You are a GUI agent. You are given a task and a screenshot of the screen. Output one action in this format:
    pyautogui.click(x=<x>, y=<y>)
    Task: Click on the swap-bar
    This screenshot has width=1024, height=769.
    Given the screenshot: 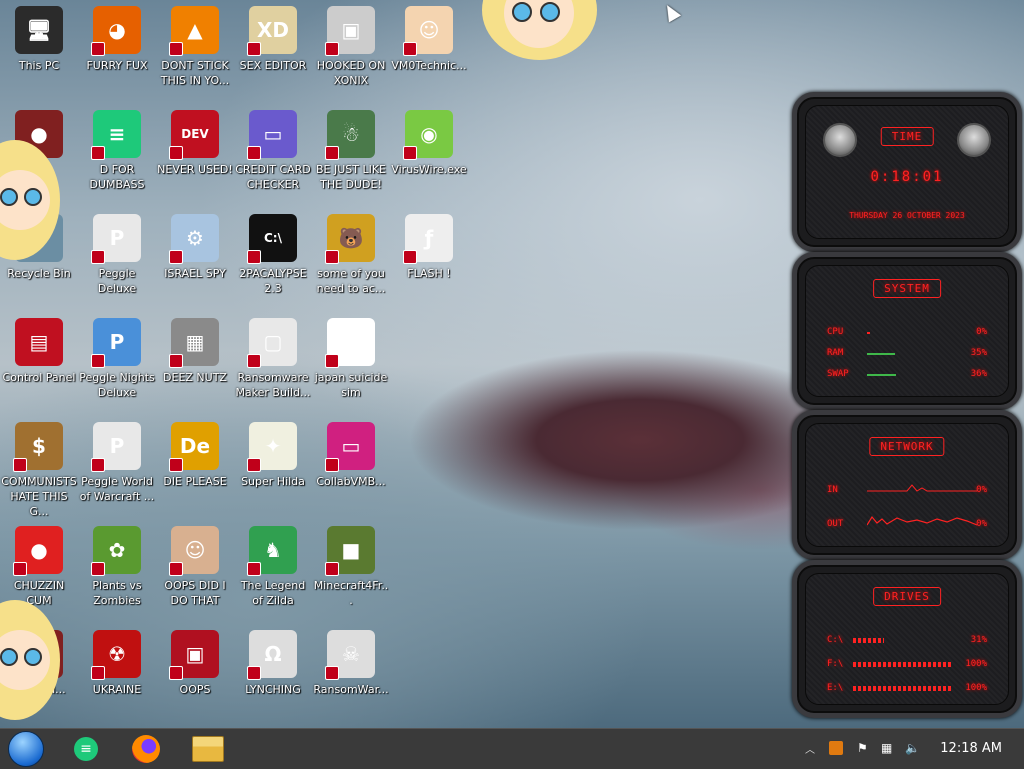 What is the action you would take?
    pyautogui.click(x=881, y=375)
    